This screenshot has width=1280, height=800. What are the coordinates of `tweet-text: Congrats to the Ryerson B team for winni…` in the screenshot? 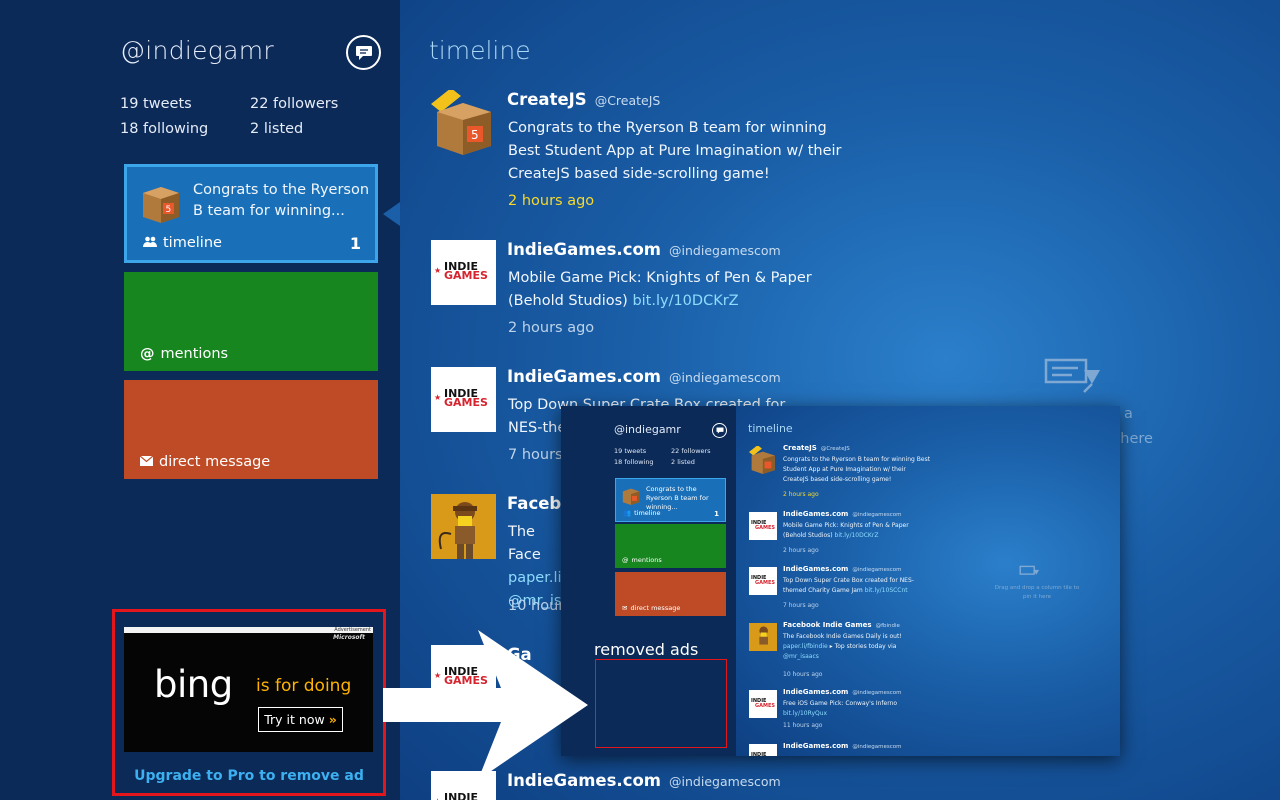 It's located at (675, 151).